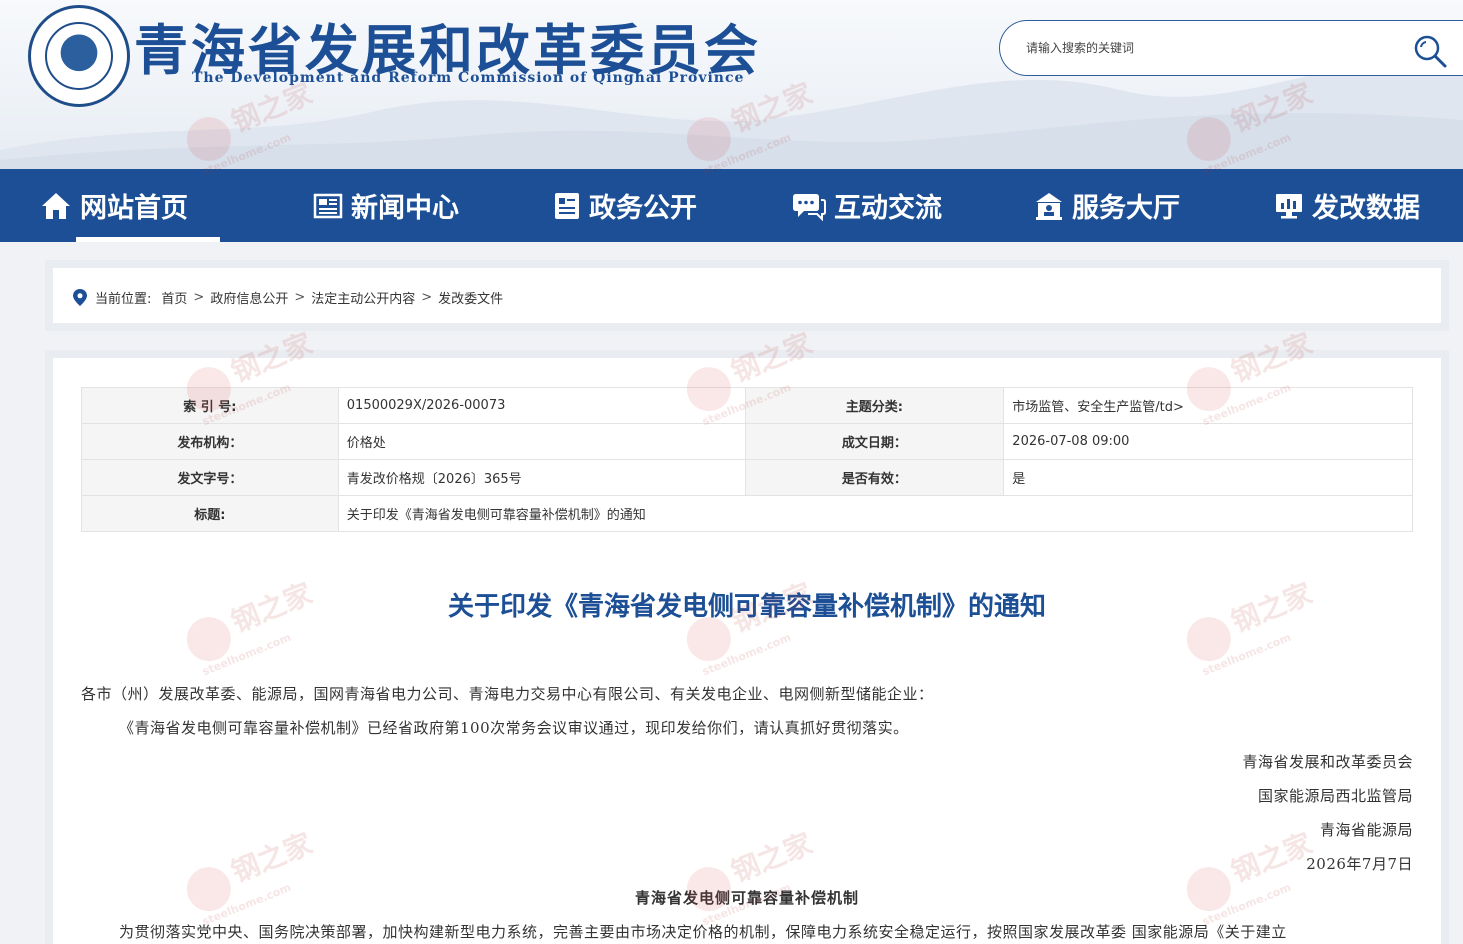  I want to click on meta-label: 成文日期：, so click(874, 441).